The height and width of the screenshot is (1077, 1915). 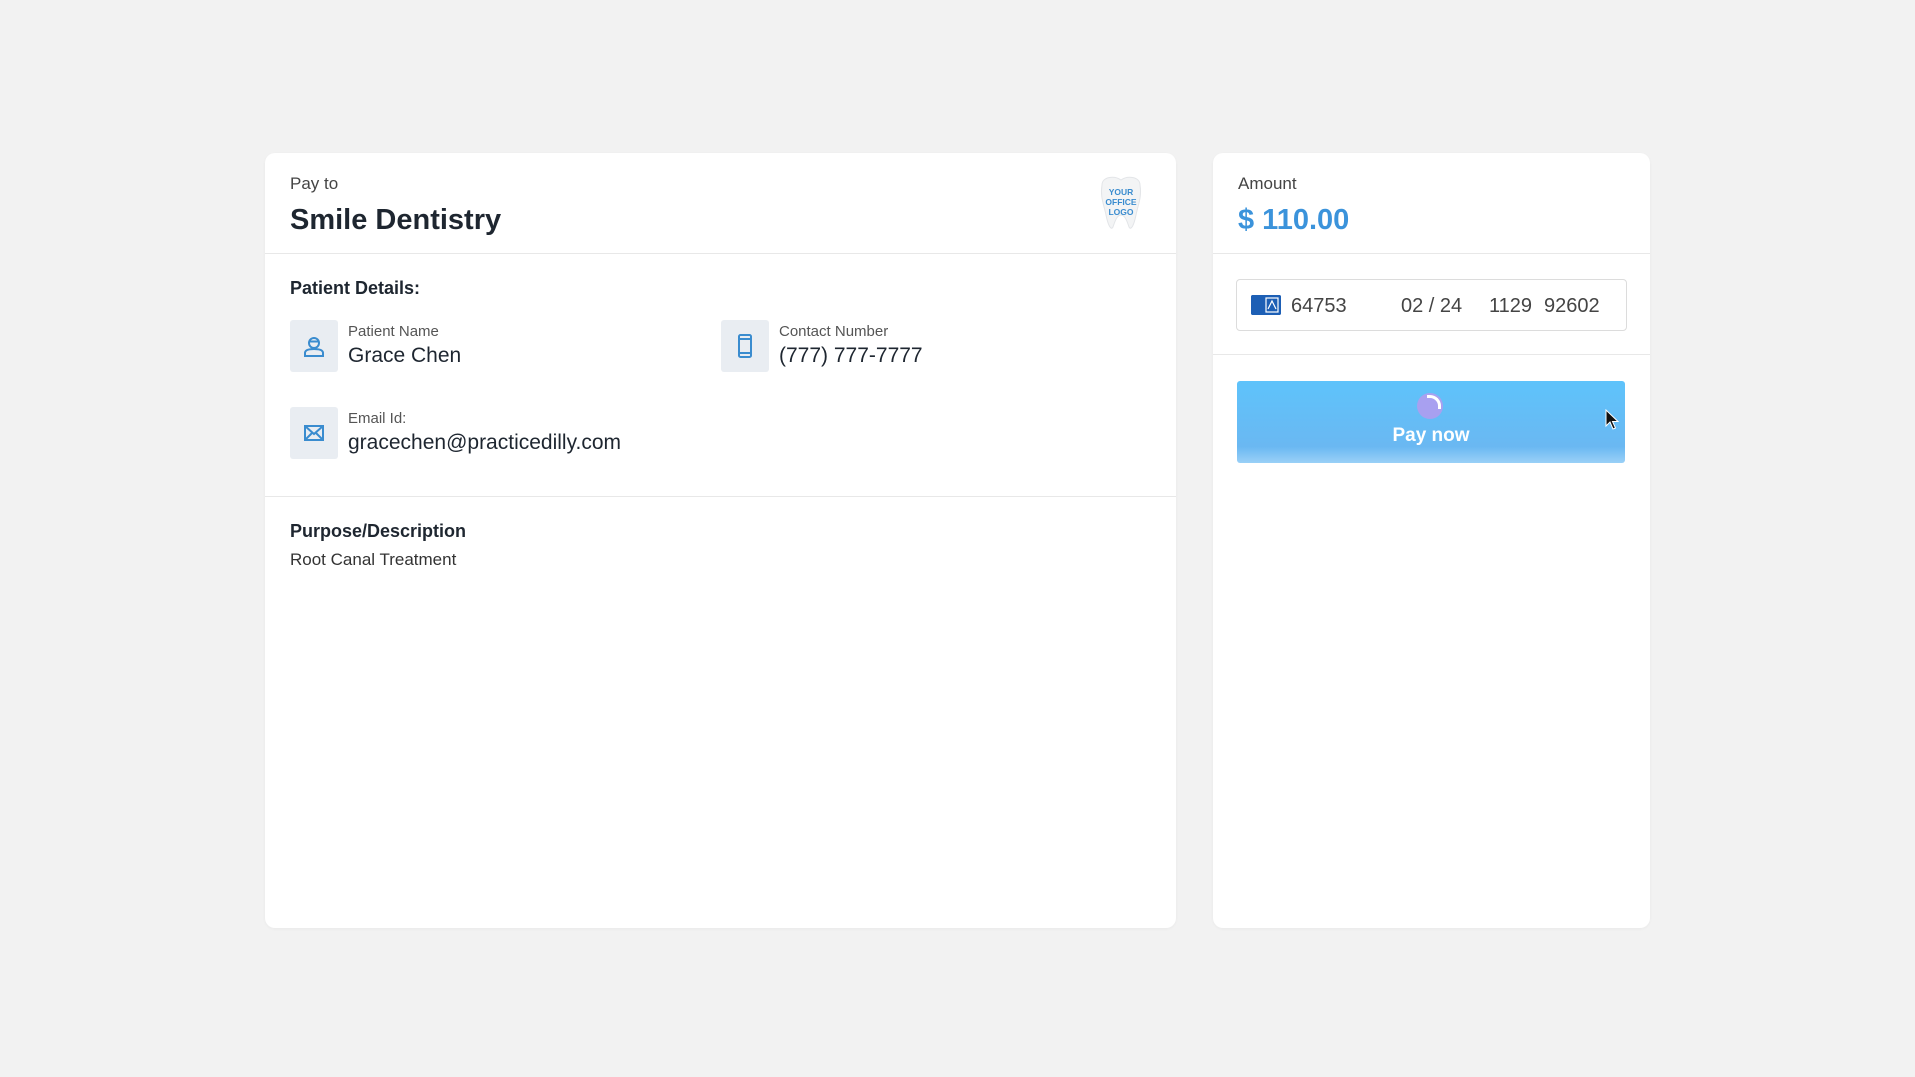 I want to click on card-details-input: 64753 02 / 24 1129 92602, so click(x=1431, y=305).